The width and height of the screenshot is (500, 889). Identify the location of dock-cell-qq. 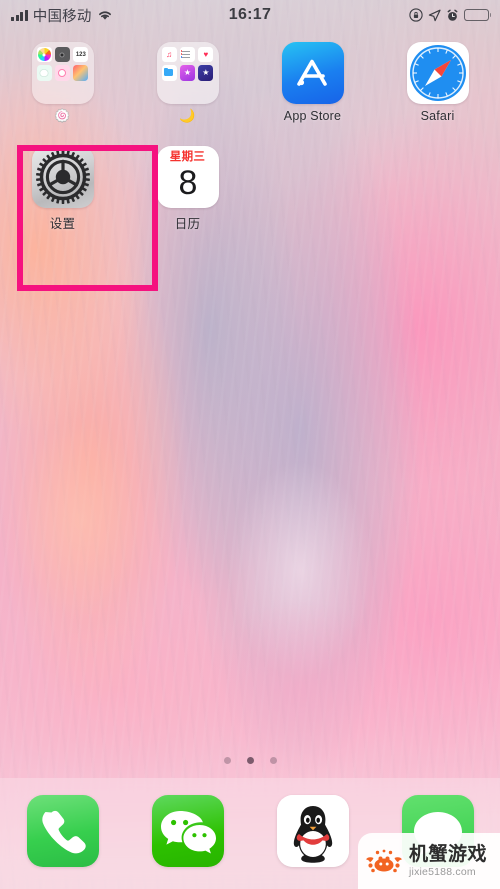
(312, 831).